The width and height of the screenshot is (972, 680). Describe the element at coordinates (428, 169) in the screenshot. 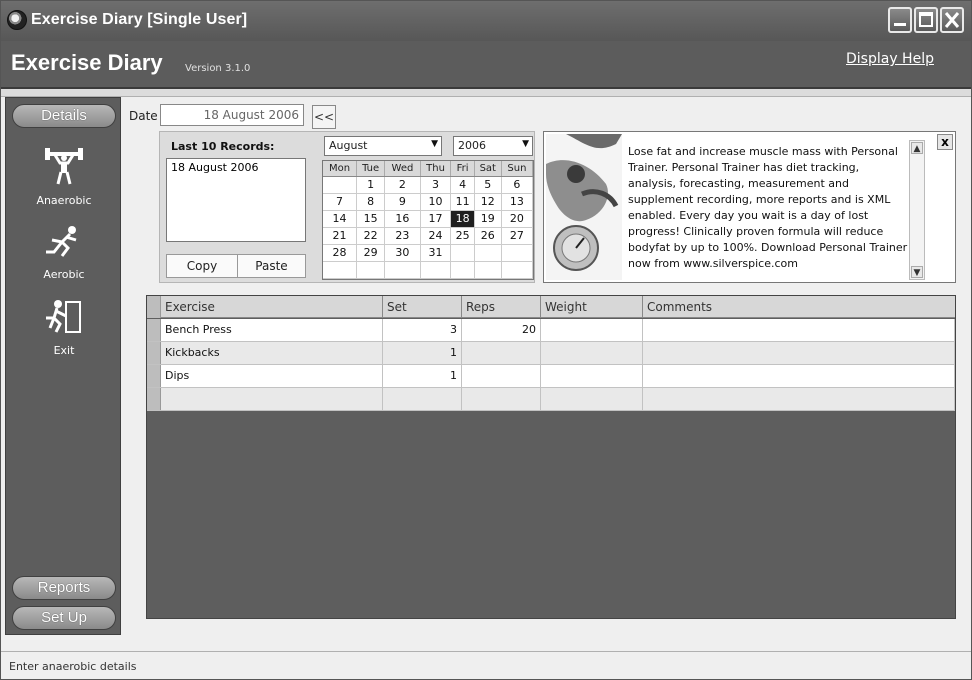

I see `calendar-weekday-row: Mon Tue Wed Thu Fri Sat Sun` at that location.